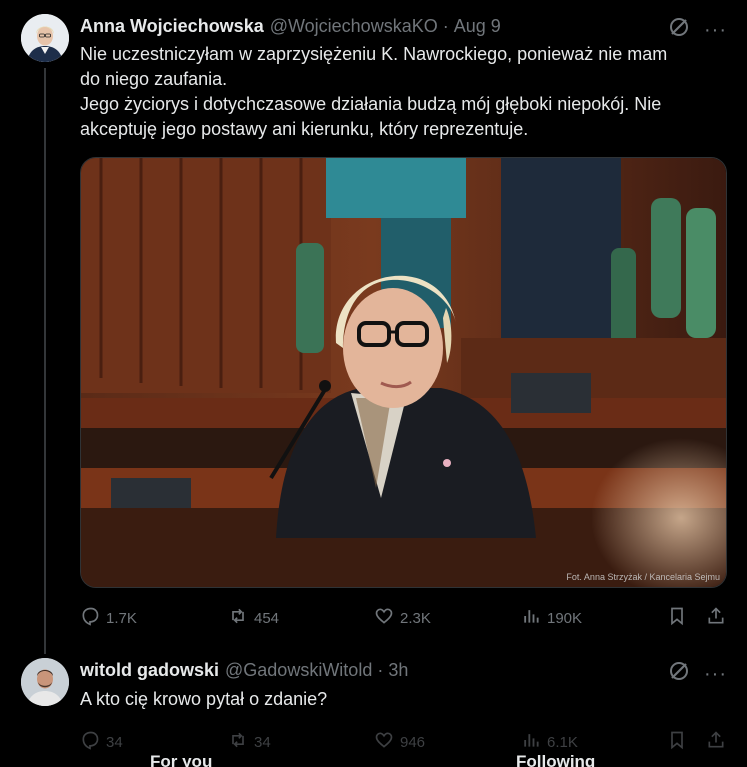 This screenshot has height=767, width=747. I want to click on avatar-anna, so click(45, 38).